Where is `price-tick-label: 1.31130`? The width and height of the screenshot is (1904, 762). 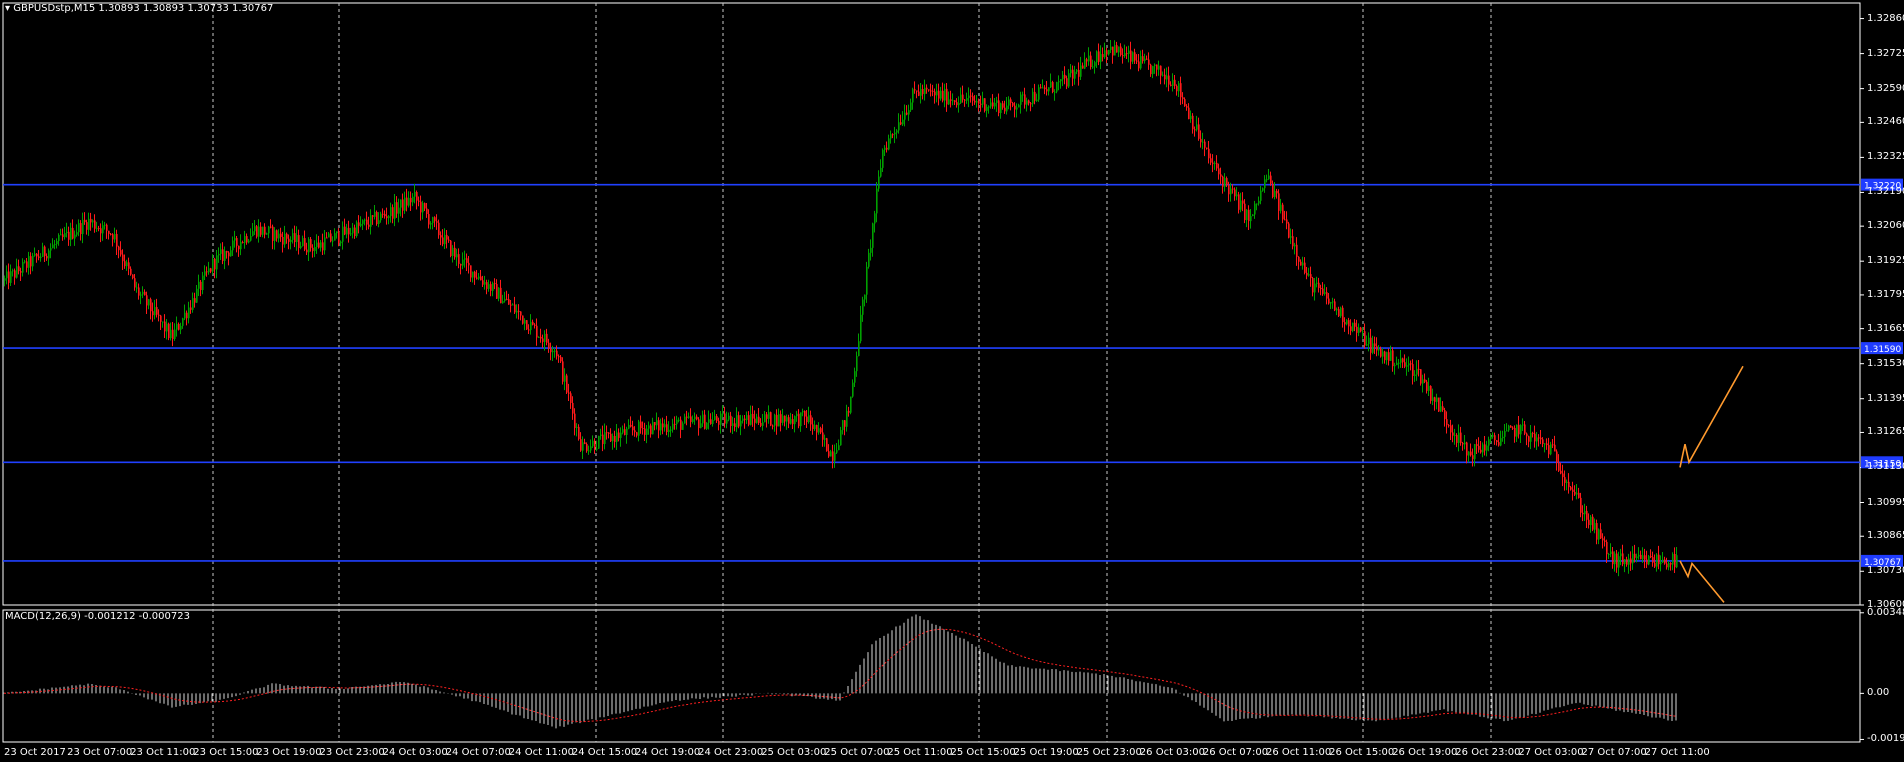
price-tick-label: 1.31130 is located at coordinates (1885, 467).